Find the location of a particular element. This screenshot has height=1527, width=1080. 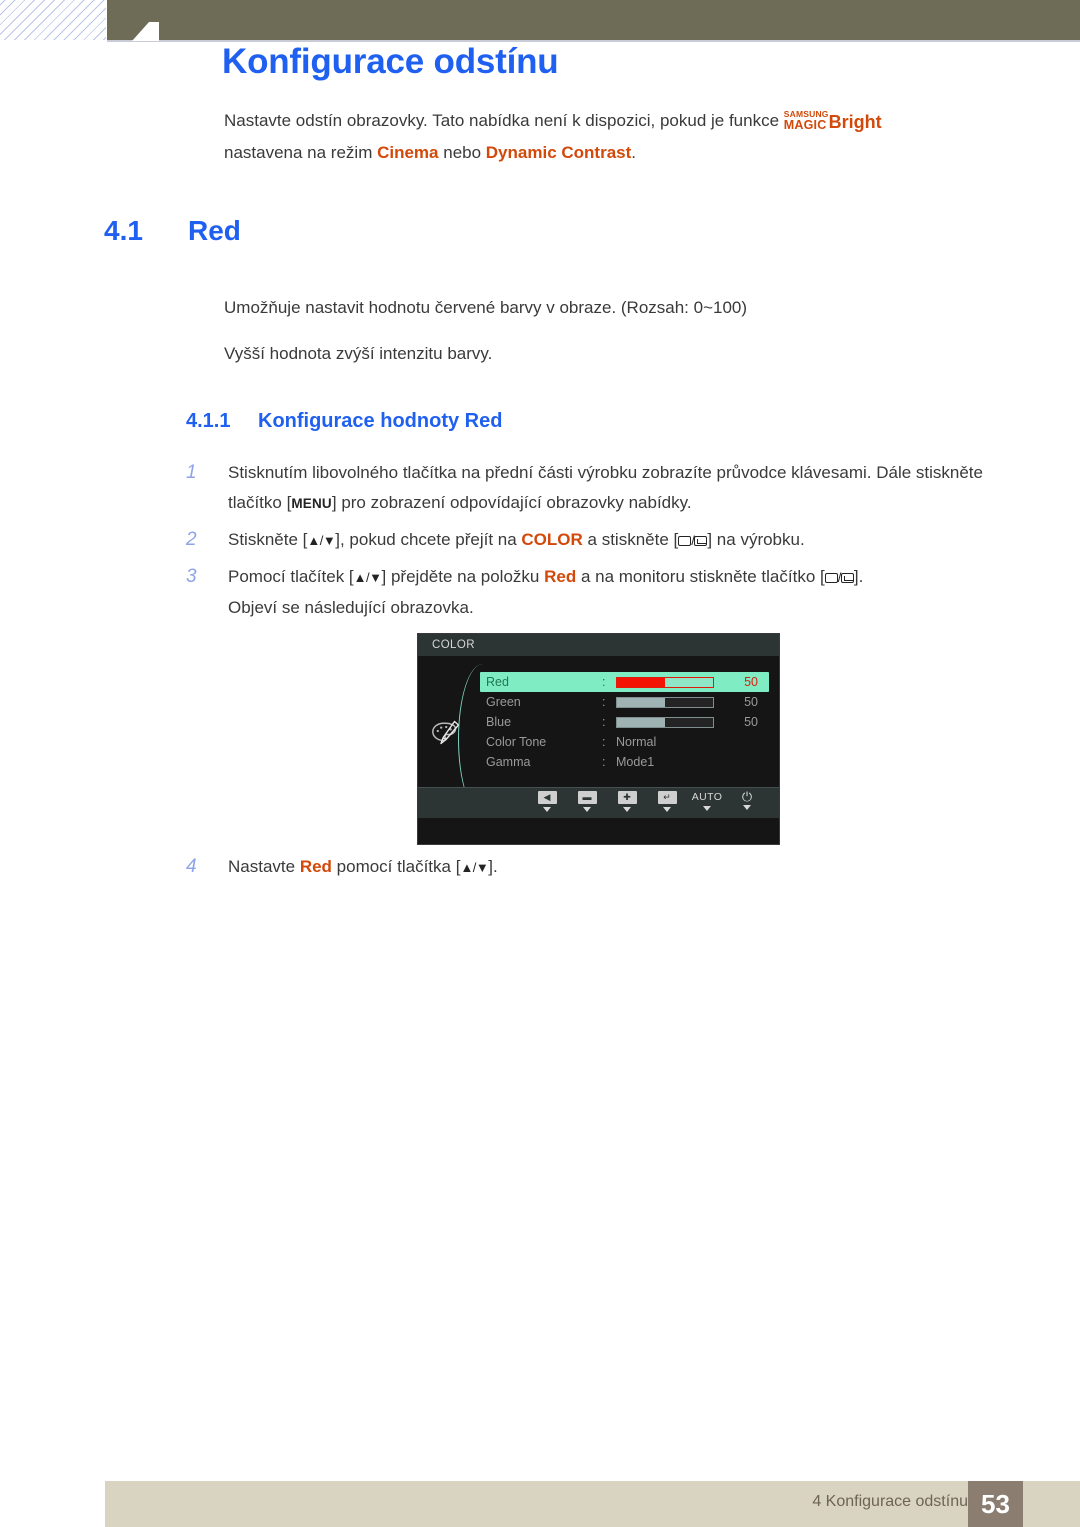

osd-button-bar: ◀ ▬ ✚ ↵ AUTO ⏻ is located at coordinates (598, 802).